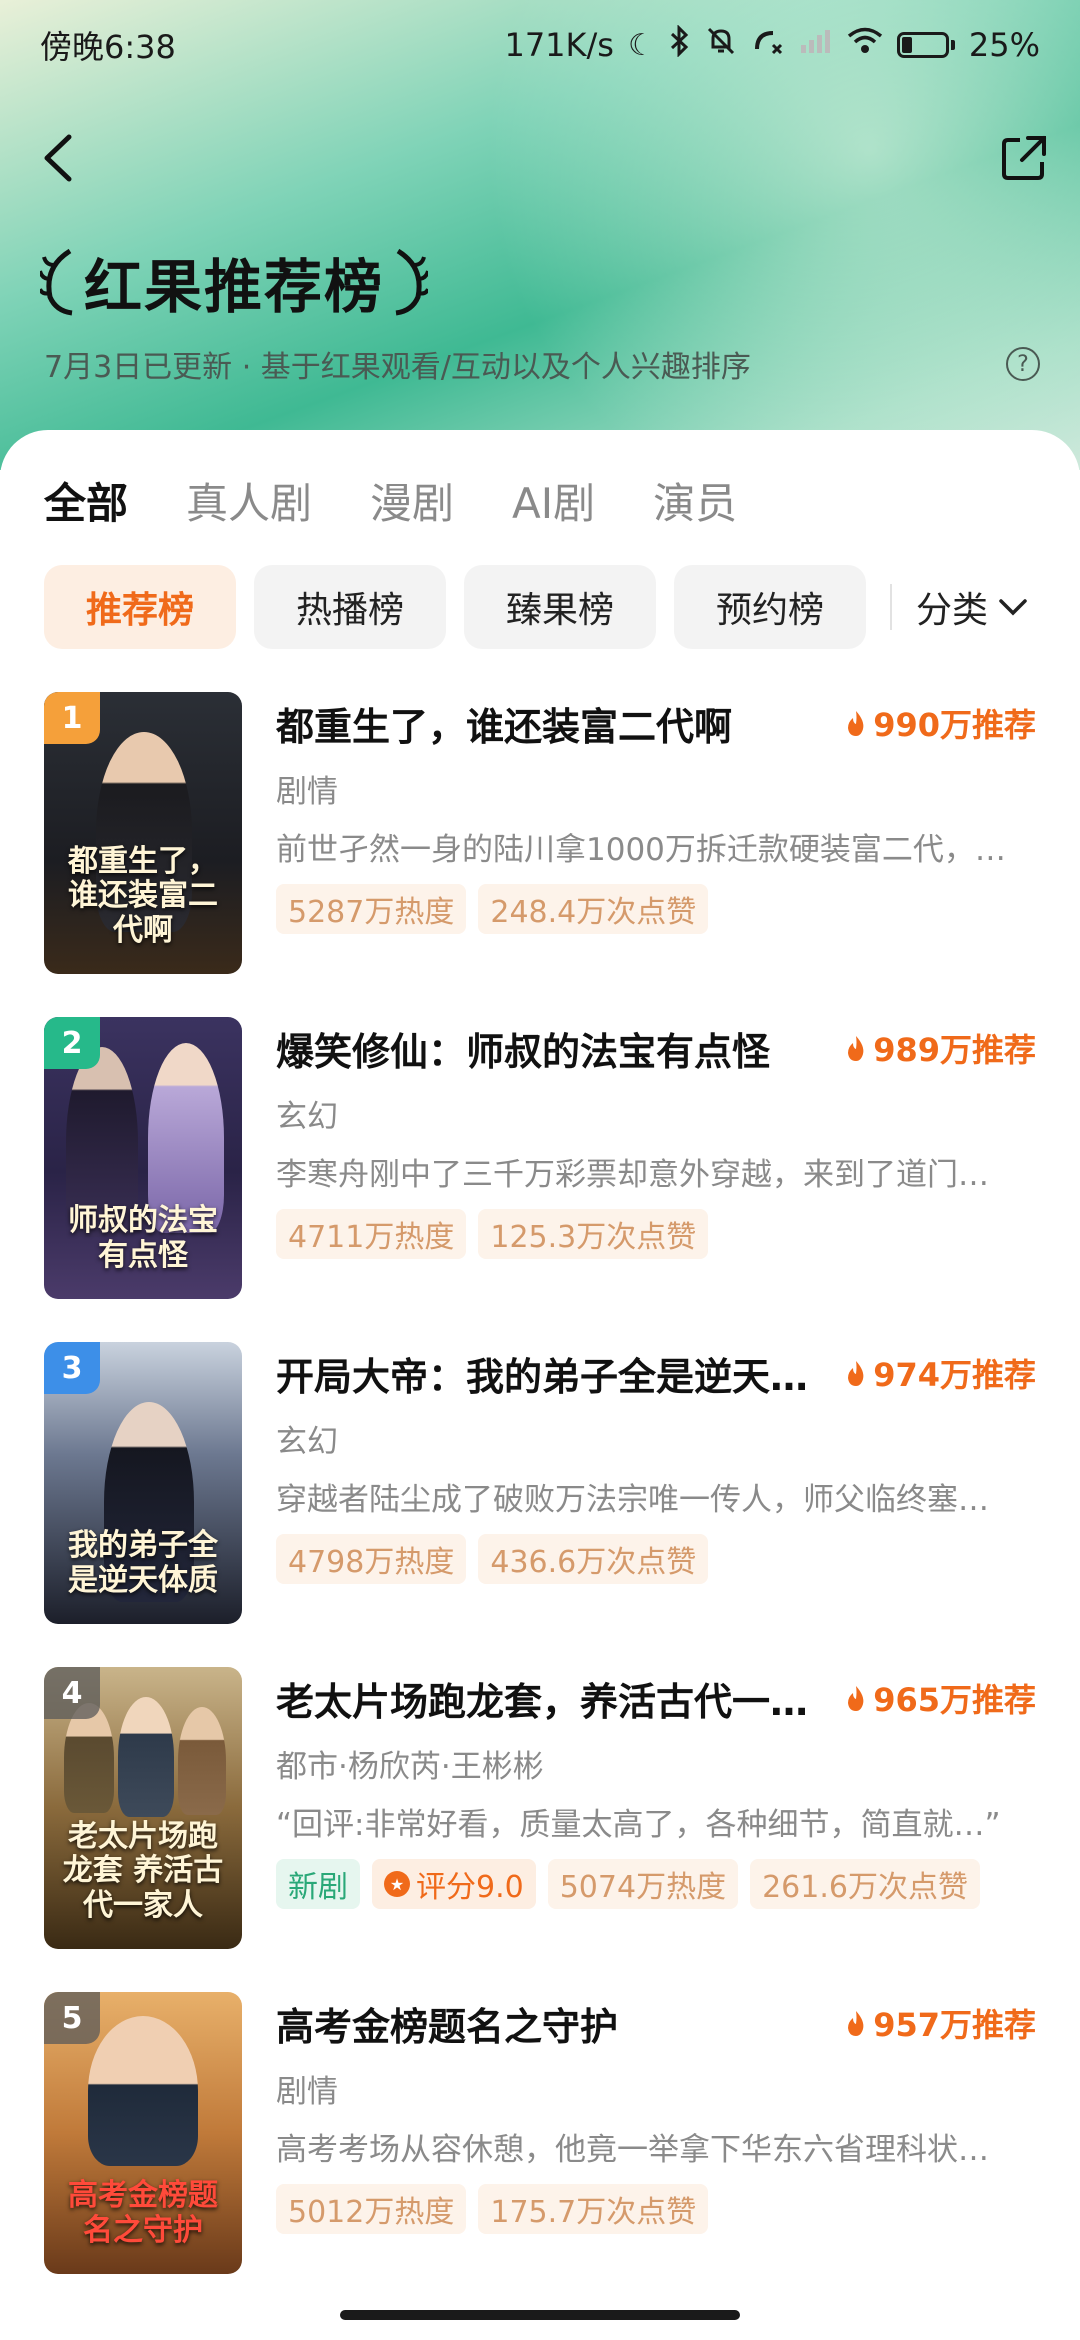 The width and height of the screenshot is (1080, 2340). What do you see at coordinates (593, 1234) in the screenshot?
I see `likes-tag: 125.3万次点赞` at bounding box center [593, 1234].